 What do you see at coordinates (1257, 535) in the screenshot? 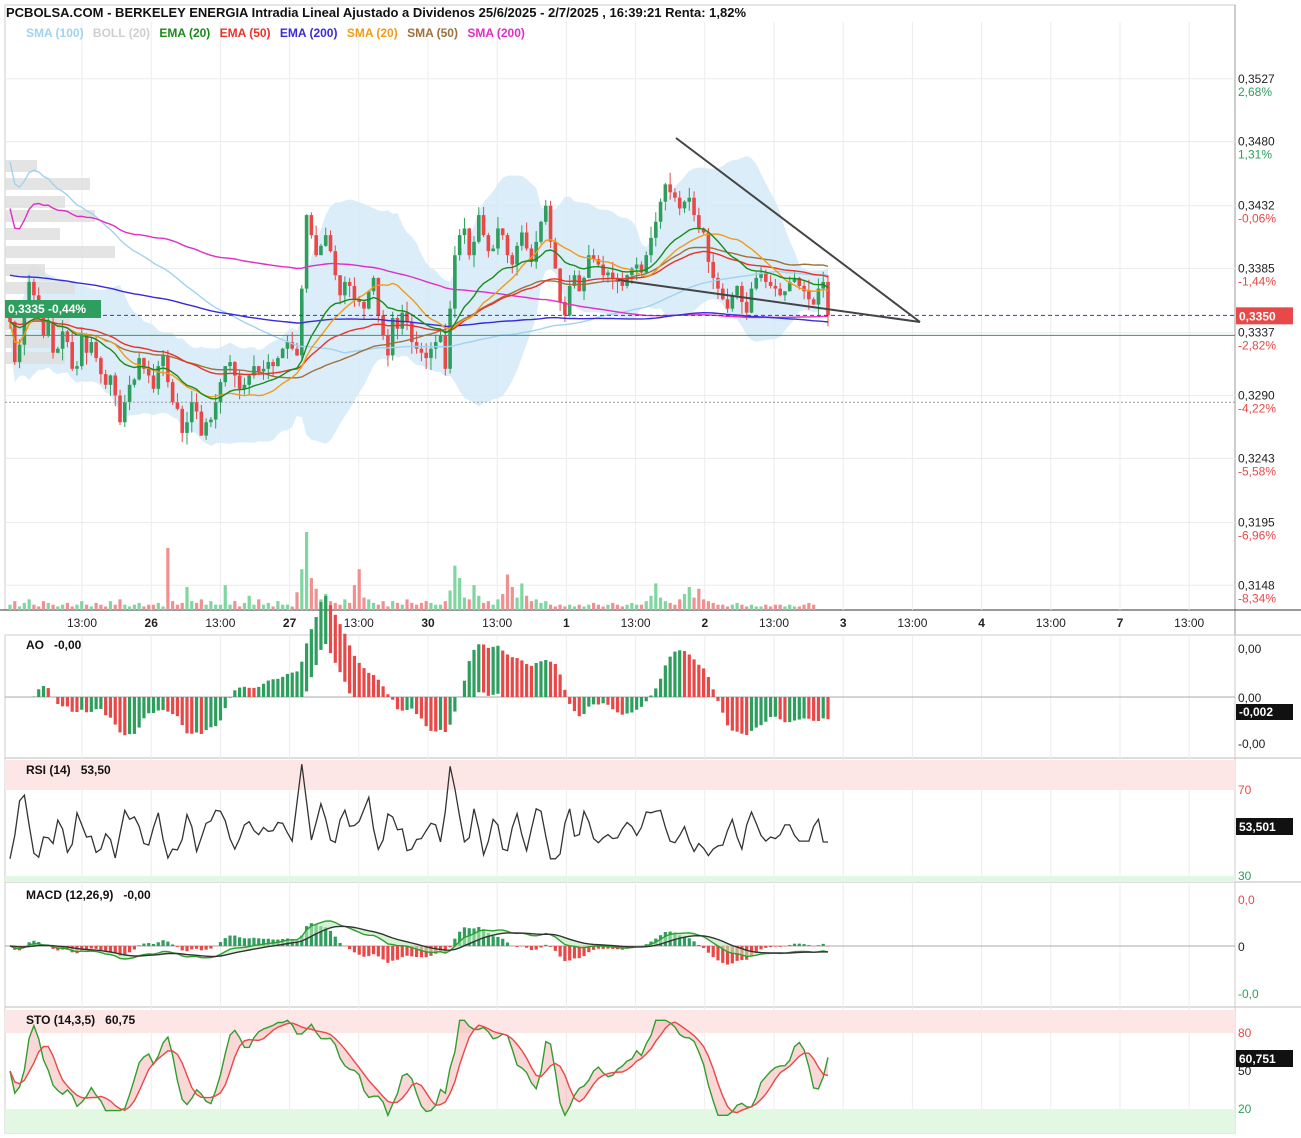
I see `price-pct-label: -6,96%` at bounding box center [1257, 535].